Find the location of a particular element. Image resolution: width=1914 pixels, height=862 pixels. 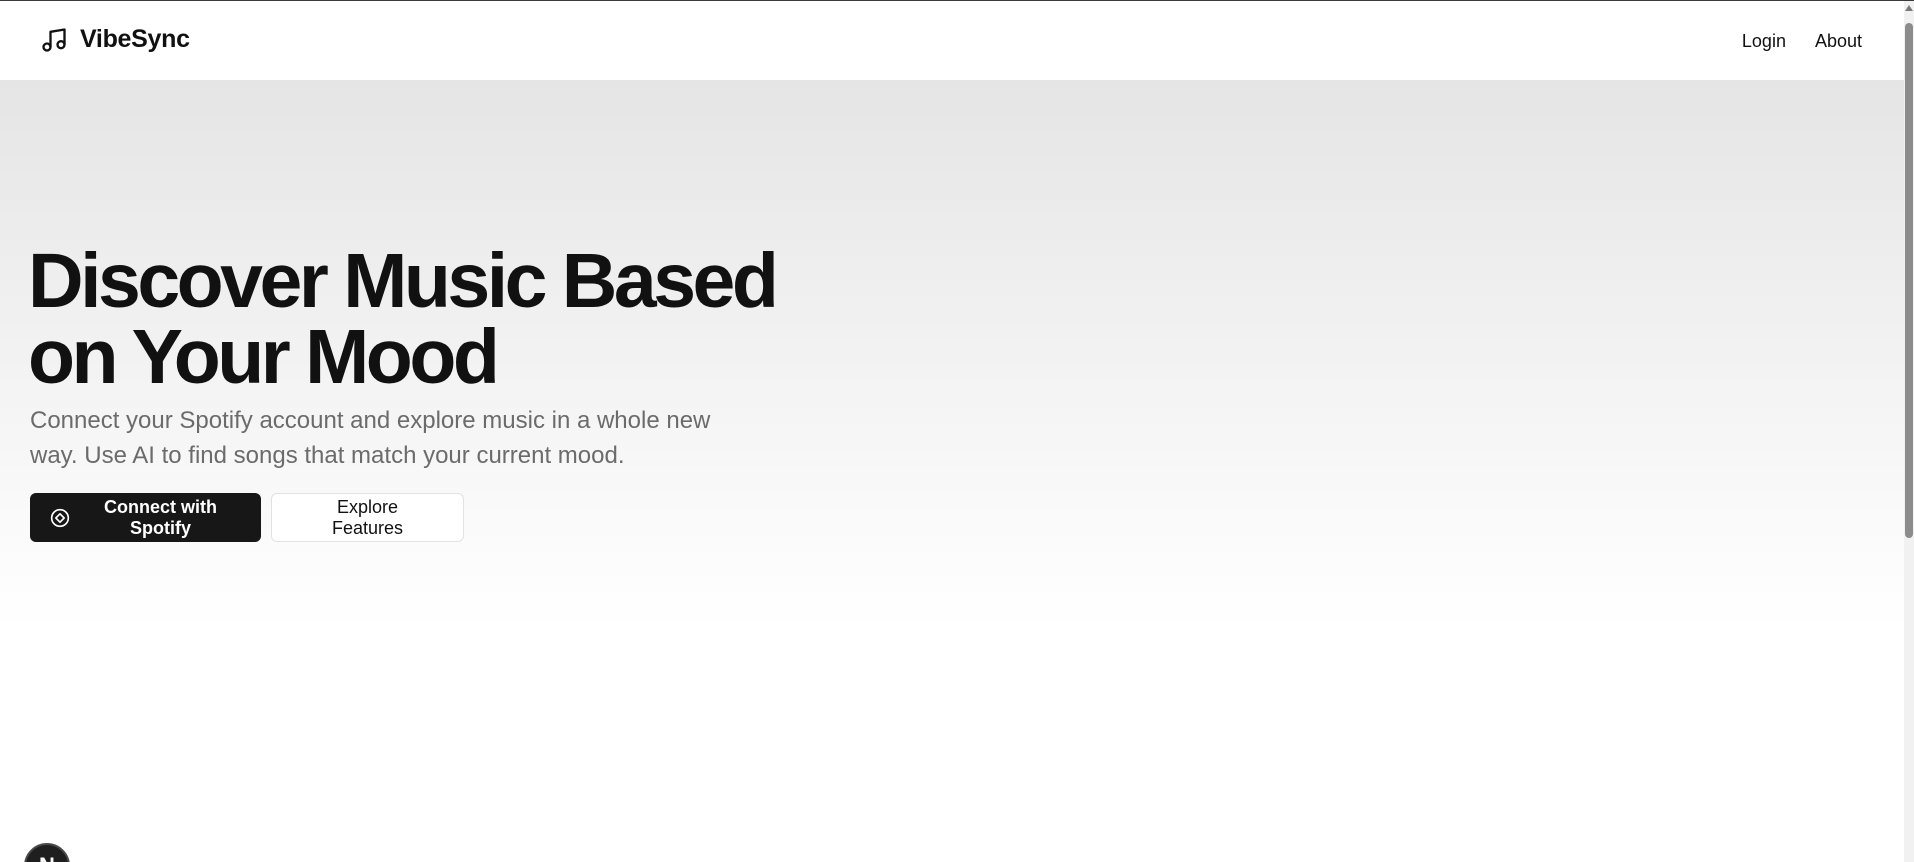

scrollbar-thumb is located at coordinates (1909, 280).